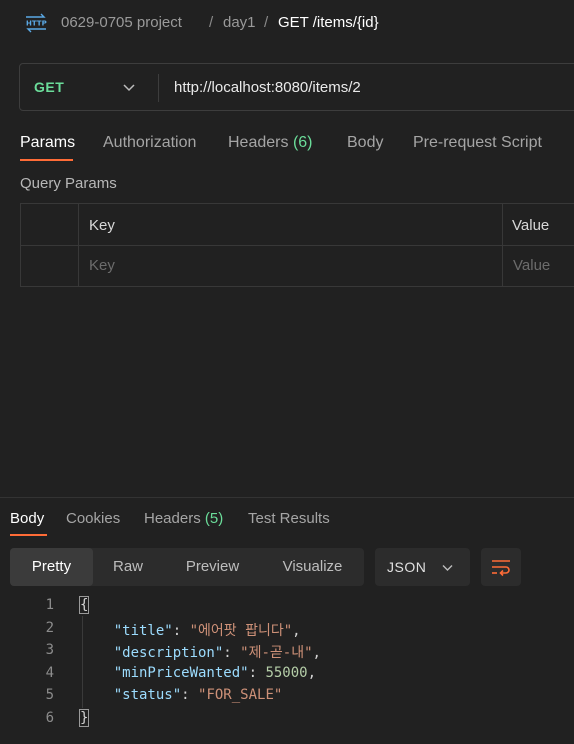 This screenshot has width=574, height=744. What do you see at coordinates (49, 650) in the screenshot?
I see `line-number: 3` at bounding box center [49, 650].